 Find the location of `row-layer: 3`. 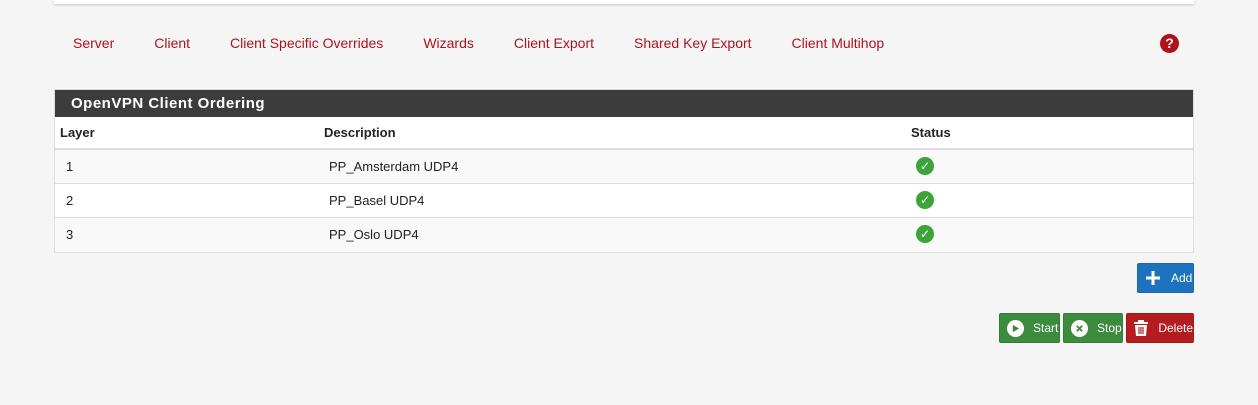

row-layer: 3 is located at coordinates (187, 233).